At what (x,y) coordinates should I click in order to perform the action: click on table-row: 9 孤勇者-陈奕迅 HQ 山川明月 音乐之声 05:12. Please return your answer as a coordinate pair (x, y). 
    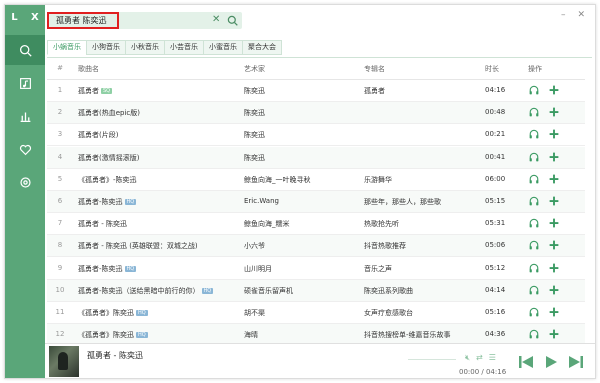
    Looking at the image, I should click on (316, 269).